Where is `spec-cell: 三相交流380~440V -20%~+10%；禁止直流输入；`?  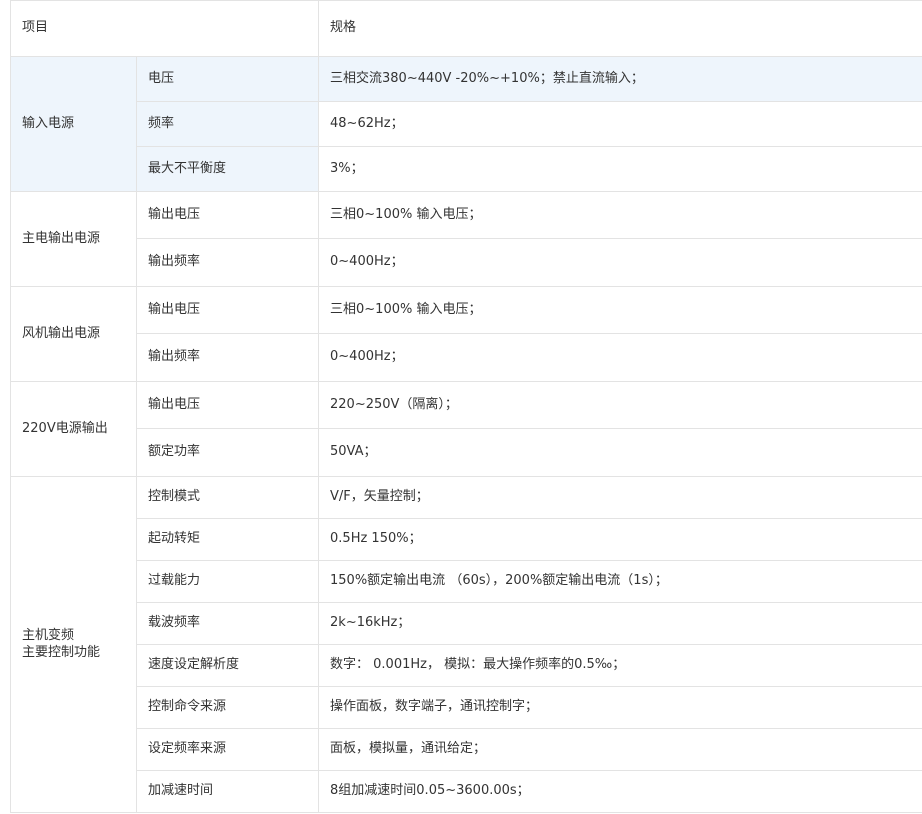
spec-cell: 三相交流380~440V -20%~+10%；禁止直流输入； is located at coordinates (620, 79).